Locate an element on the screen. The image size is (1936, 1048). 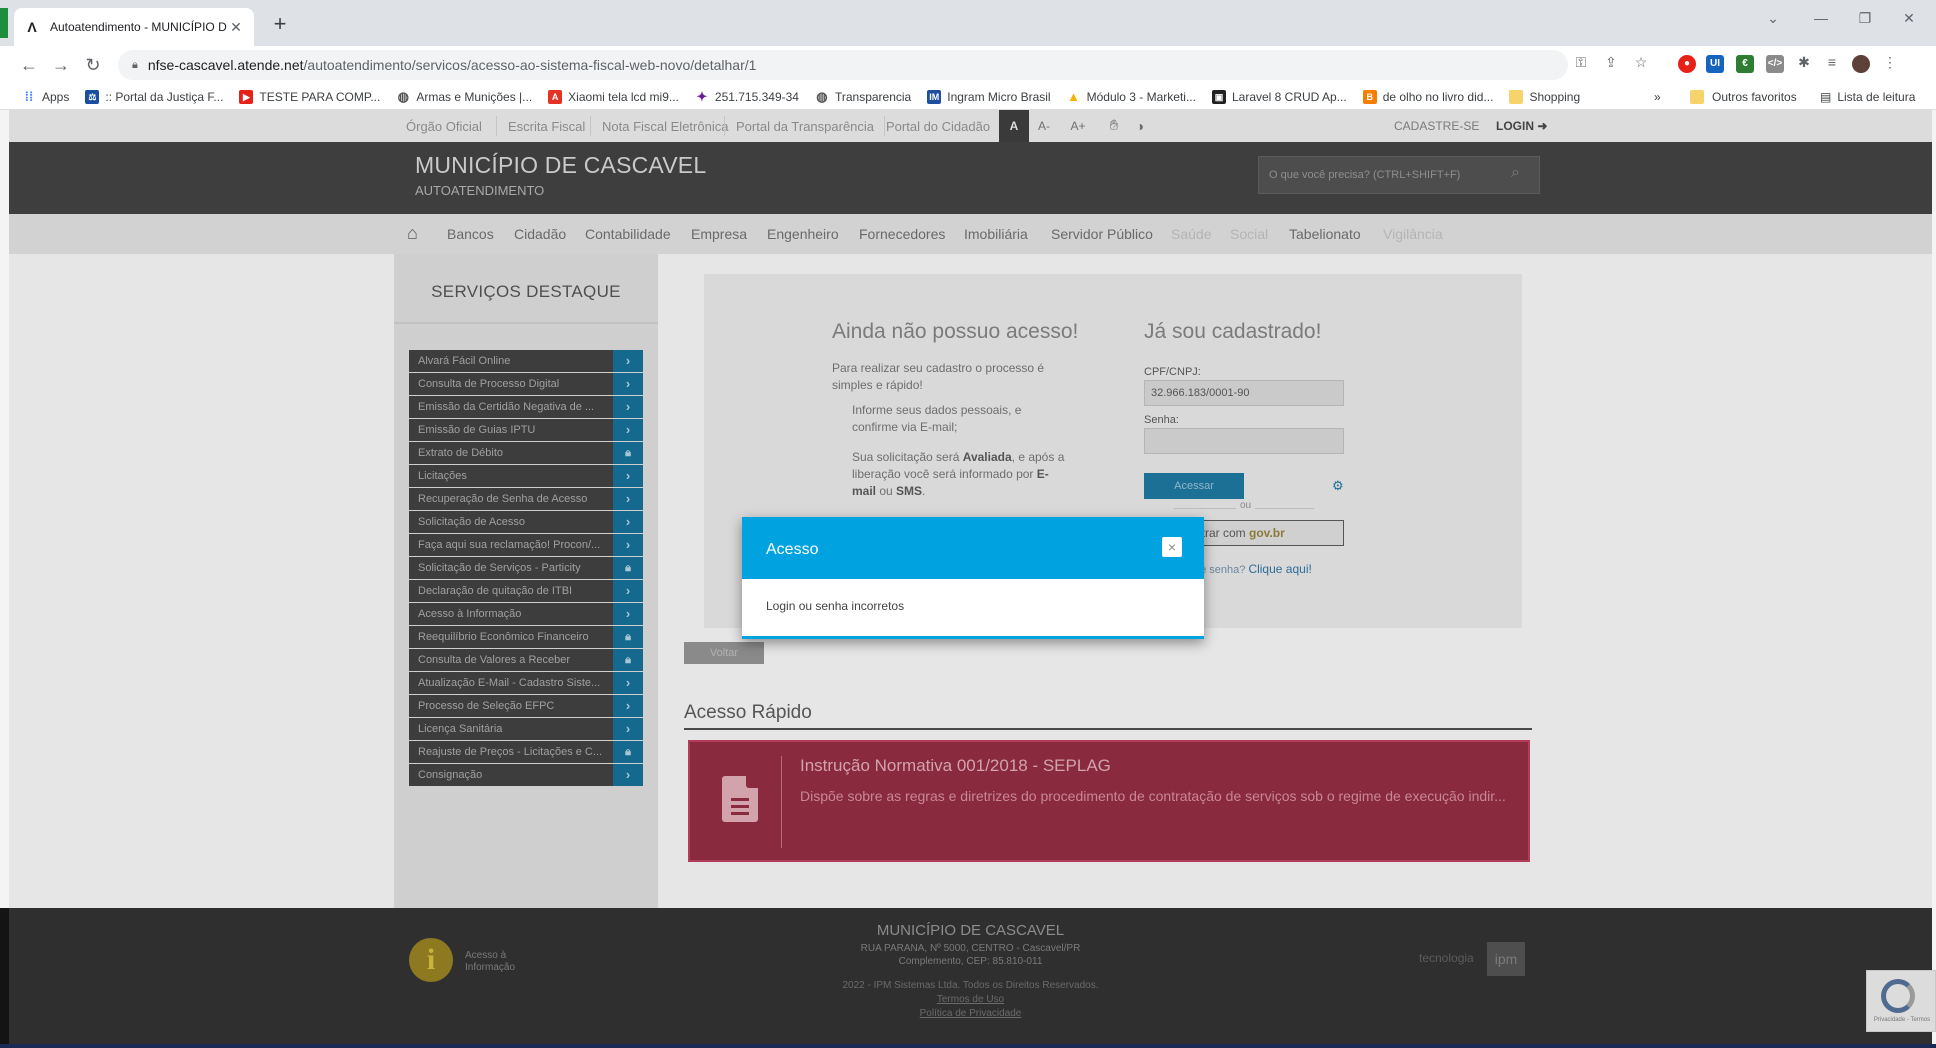
reading-list-label: Lista de leitura is located at coordinates (1876, 97).